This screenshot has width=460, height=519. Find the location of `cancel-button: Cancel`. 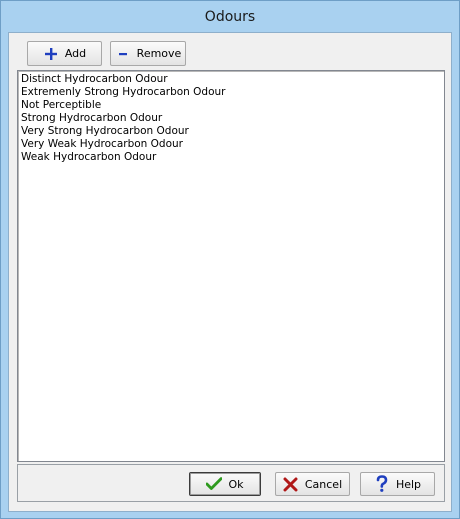

cancel-button: Cancel is located at coordinates (312, 484).